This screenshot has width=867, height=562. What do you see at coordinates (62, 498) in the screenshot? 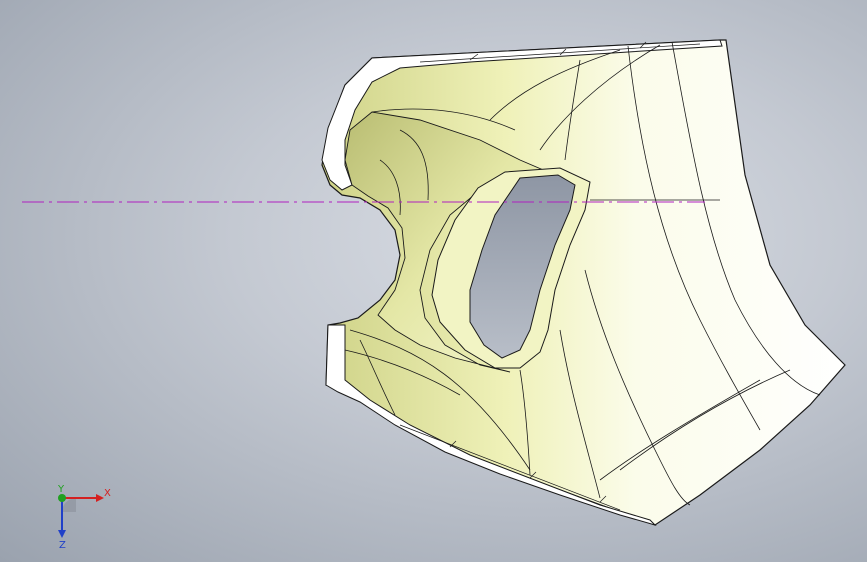
I see `y-axis-icon` at bounding box center [62, 498].